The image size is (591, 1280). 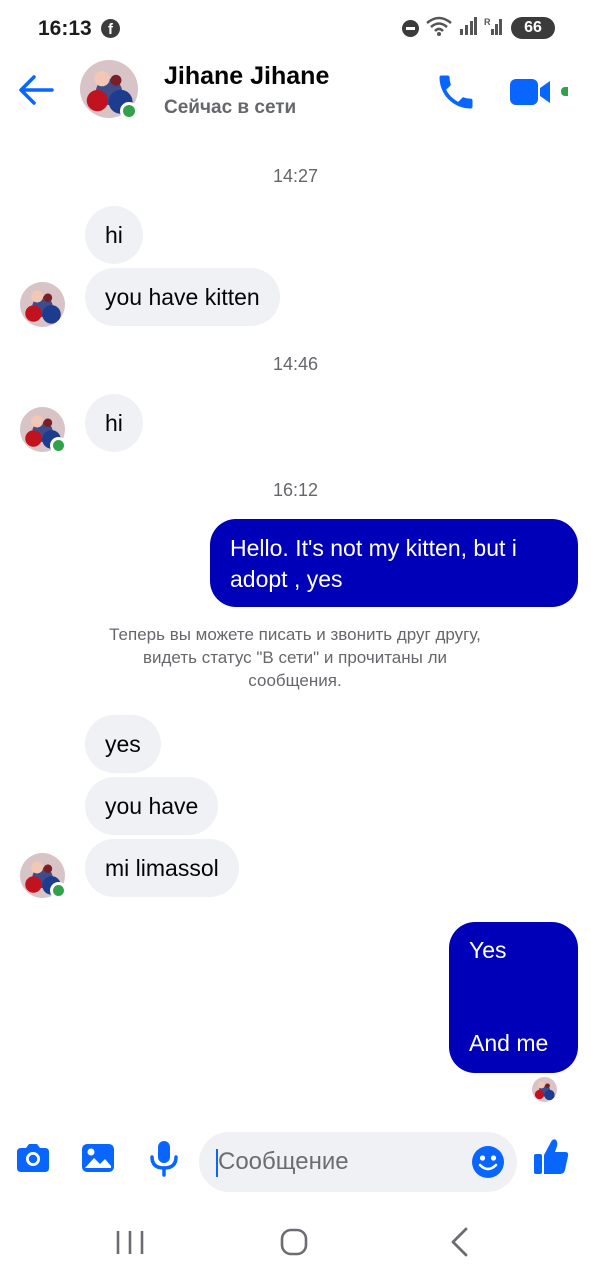 I want to click on active-status-dot, so click(x=564, y=91).